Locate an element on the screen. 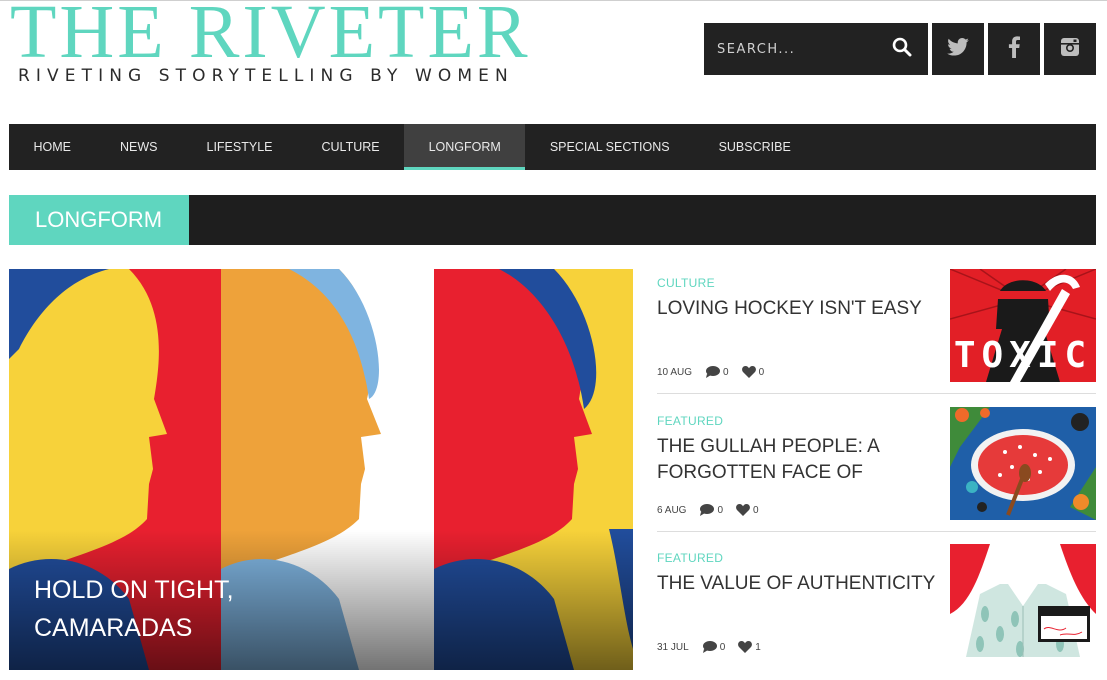 The width and height of the screenshot is (1107, 680). nav-item-longform: LONGFORM is located at coordinates (465, 147).